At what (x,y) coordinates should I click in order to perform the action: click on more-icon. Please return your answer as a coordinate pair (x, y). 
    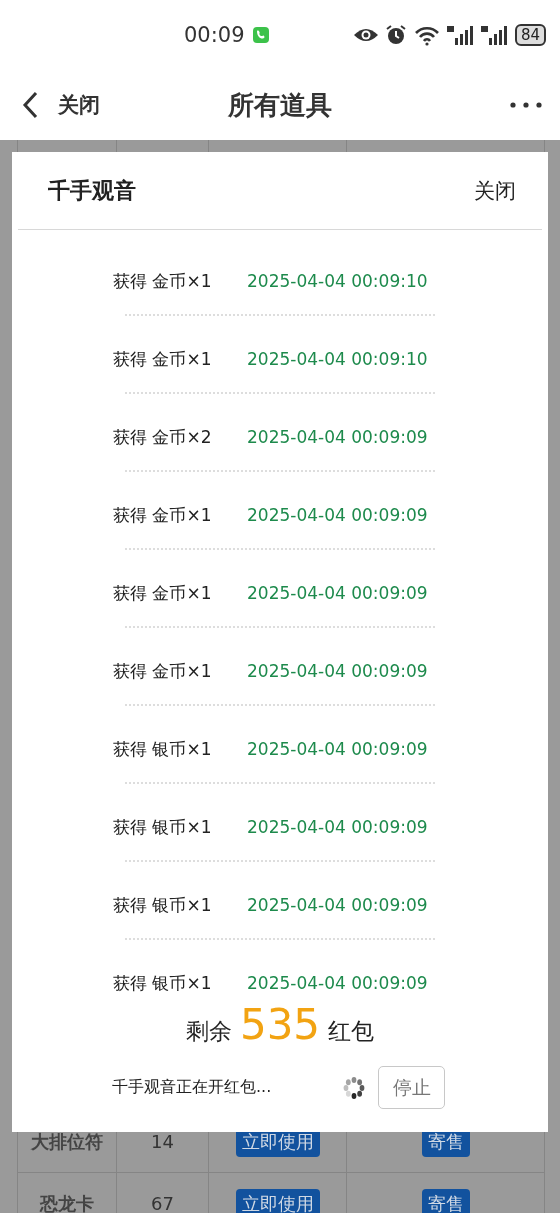
    Looking at the image, I should click on (526, 105).